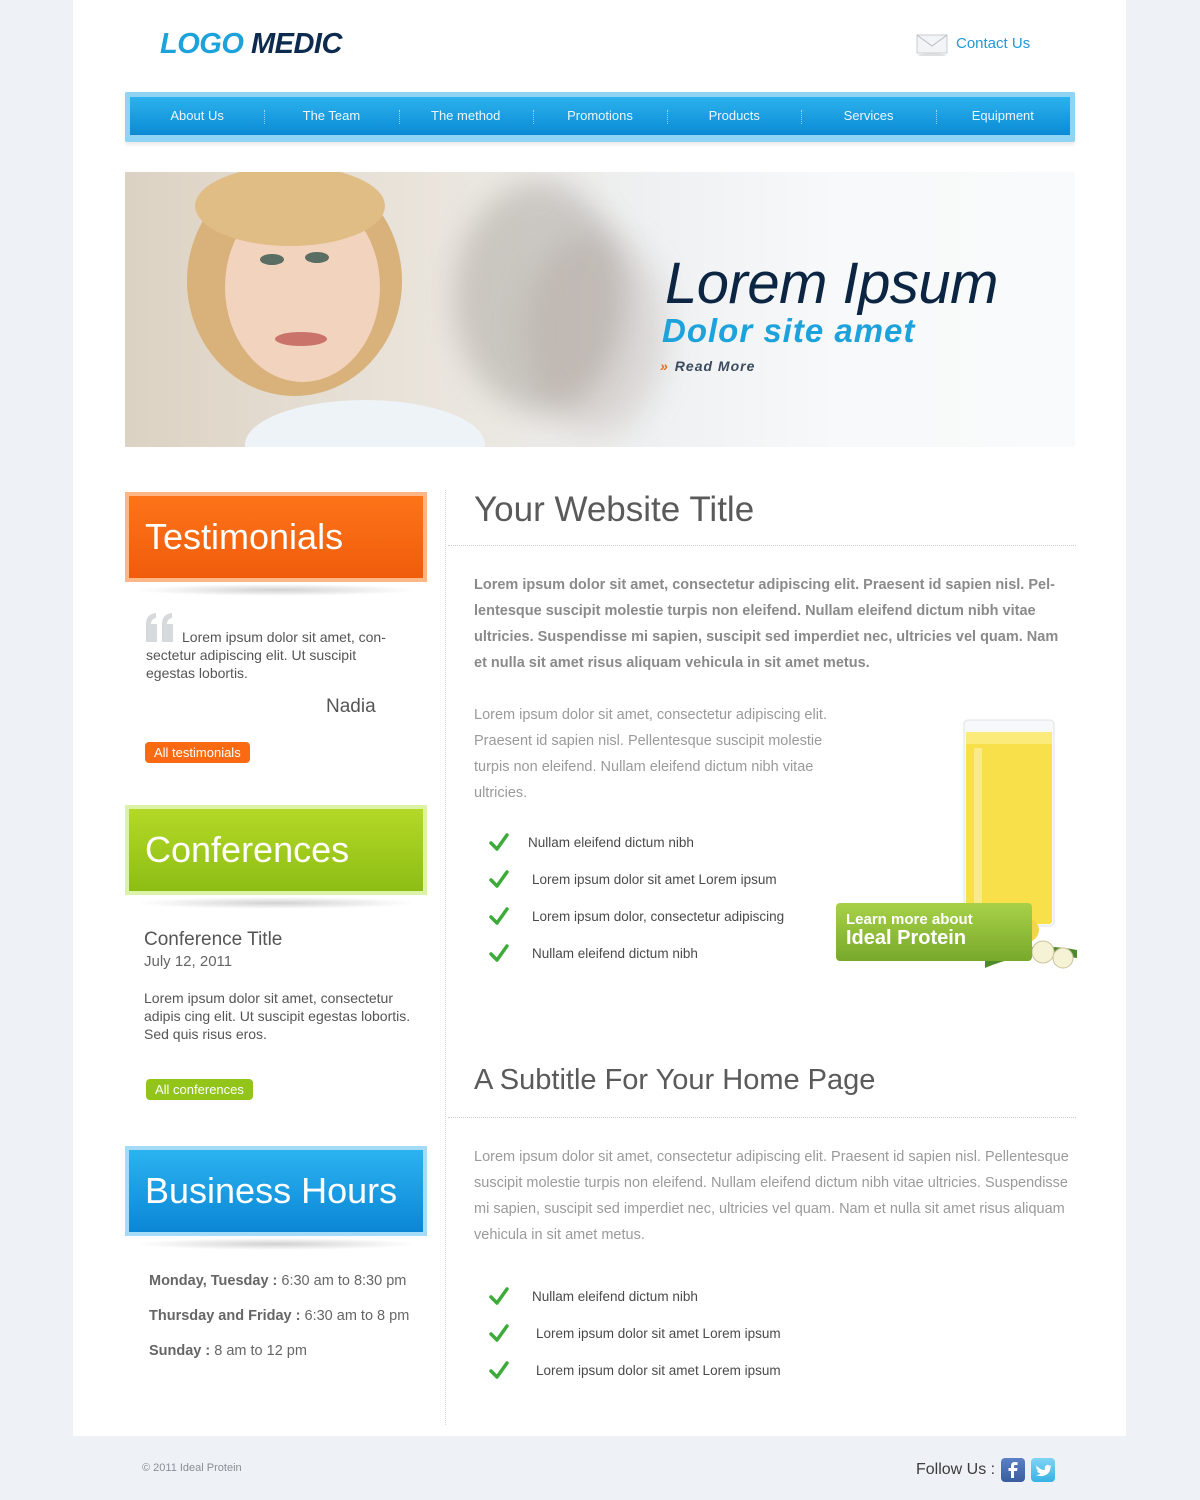 The image size is (1200, 1500). I want to click on nav-item-equipment: Equipment, so click(1002, 116).